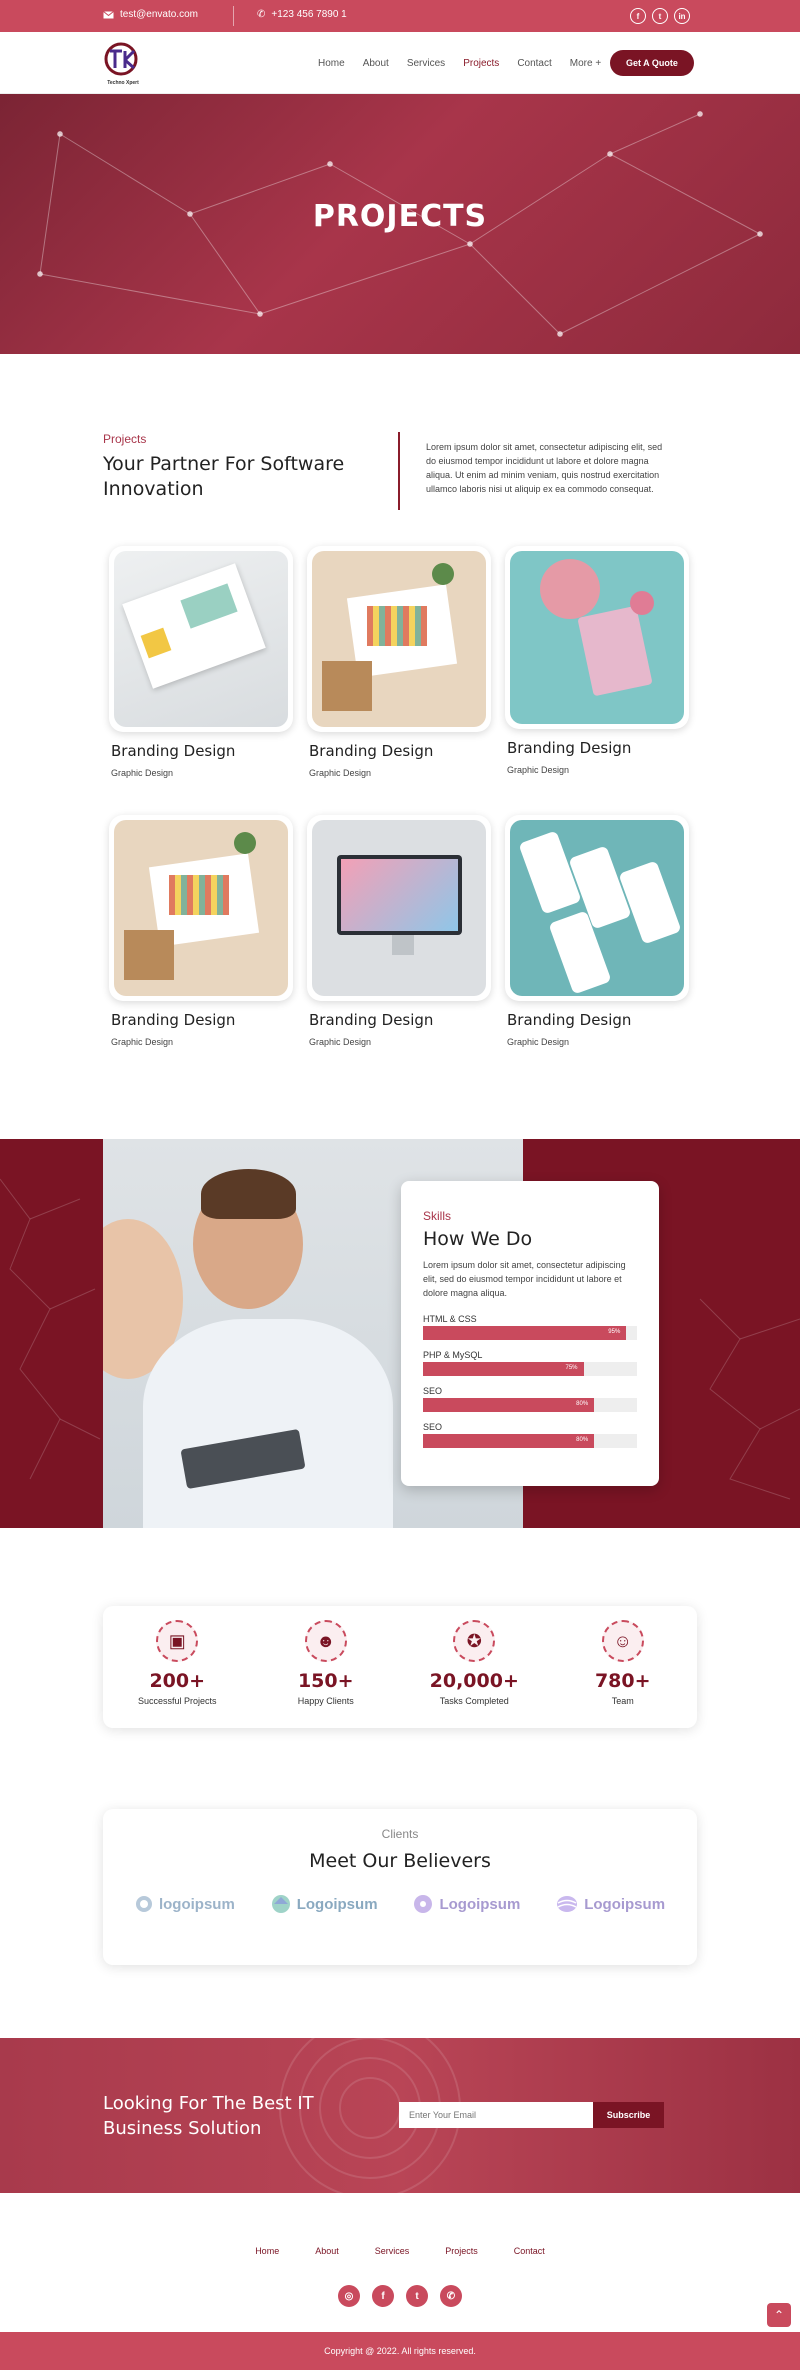 Image resolution: width=800 pixels, height=2370 pixels. What do you see at coordinates (150, 14) in the screenshot?
I see `email-contact: test@envato.com` at bounding box center [150, 14].